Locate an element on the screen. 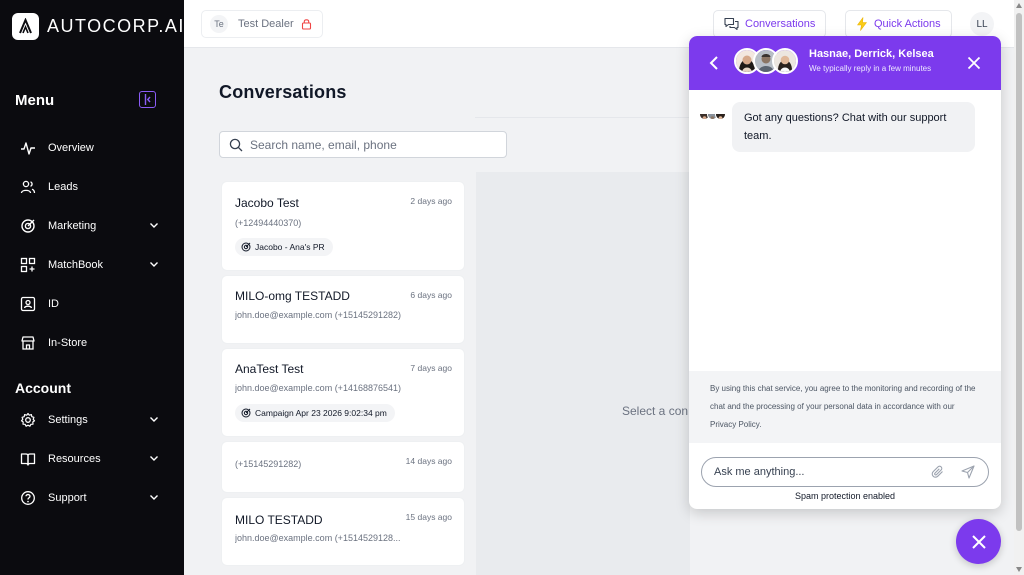  sidebar-item-resources: Resources is located at coordinates (95, 459).